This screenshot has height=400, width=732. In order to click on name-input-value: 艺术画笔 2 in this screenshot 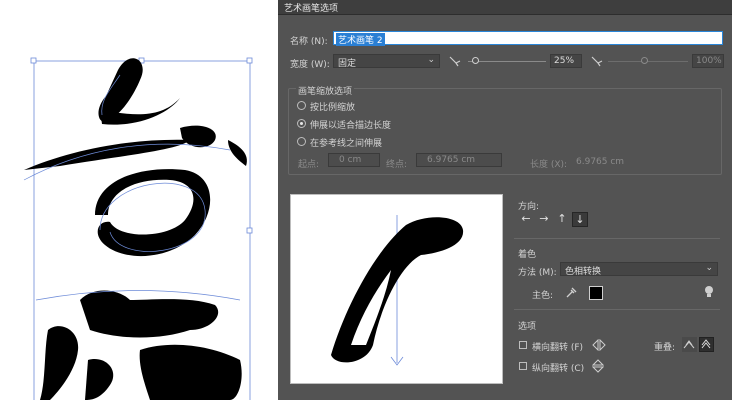, I will do `click(360, 39)`.